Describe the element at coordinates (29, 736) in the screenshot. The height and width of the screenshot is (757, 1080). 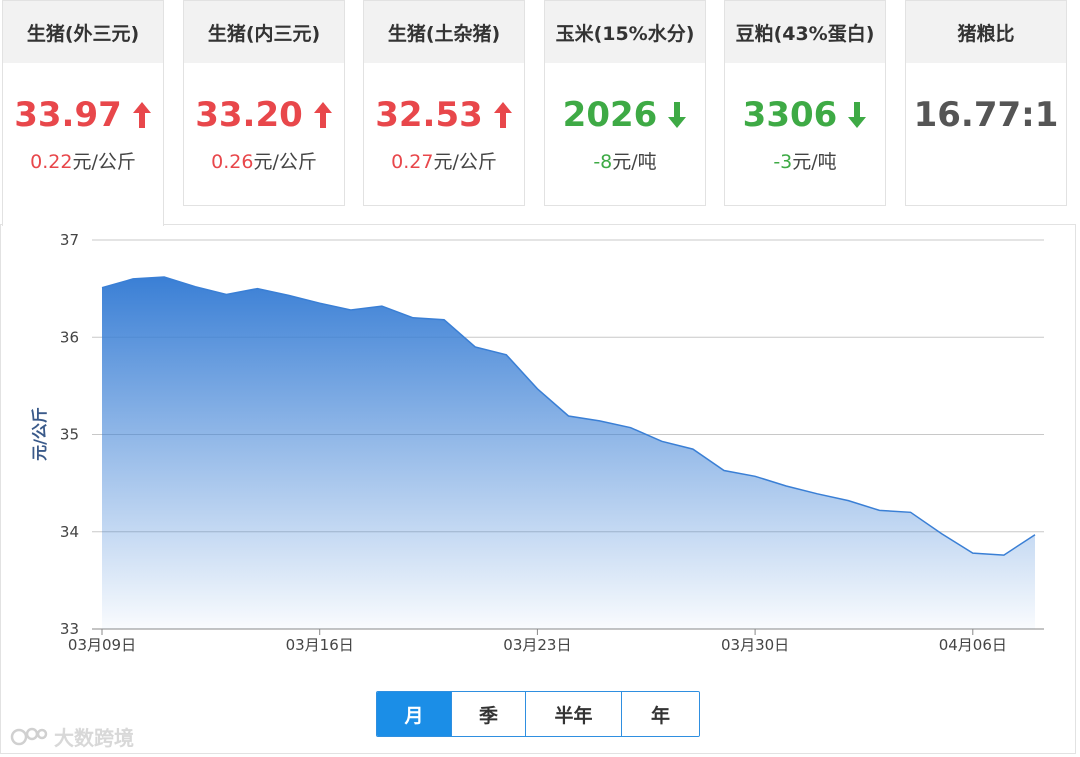
I see `brand-logo-icon` at that location.